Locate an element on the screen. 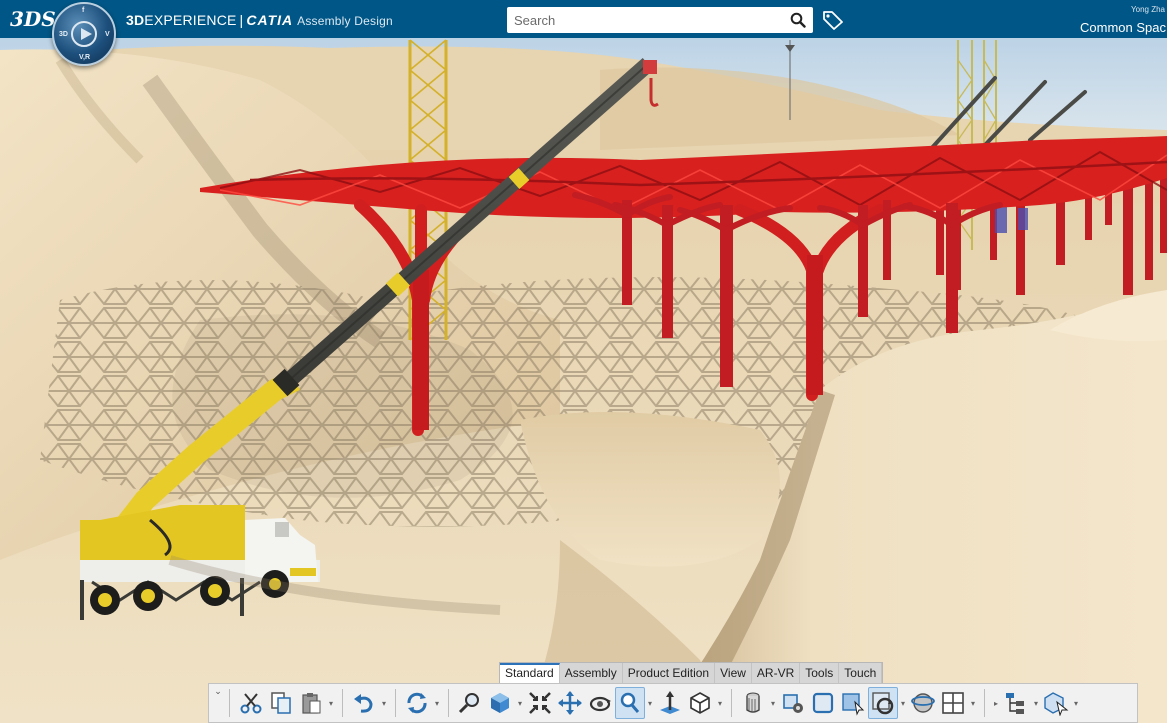 Image resolution: width=1167 pixels, height=723 pixels. select-button is located at coordinates (1056, 703).